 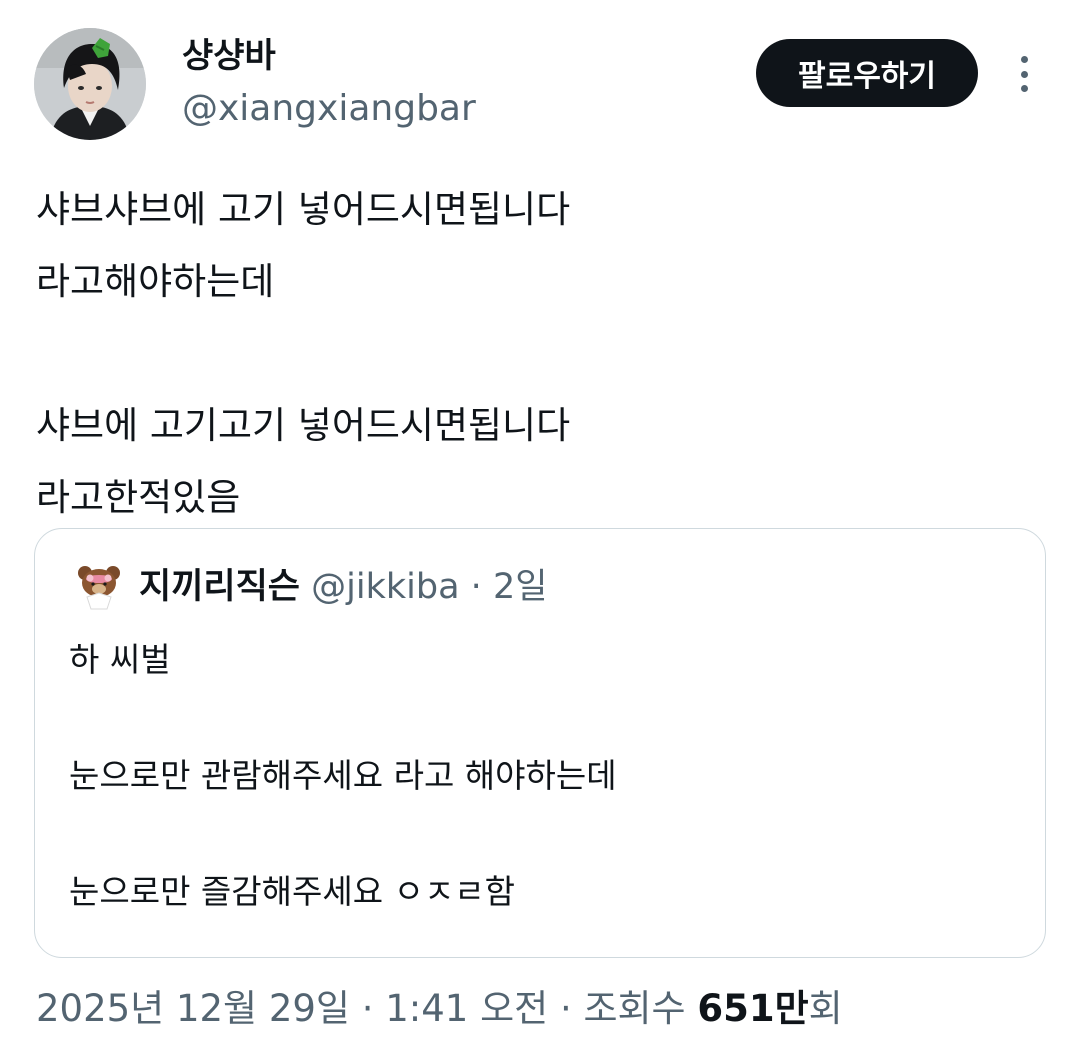 What do you see at coordinates (329, 109) in the screenshot?
I see `author-handle: @xiangxiangbar` at bounding box center [329, 109].